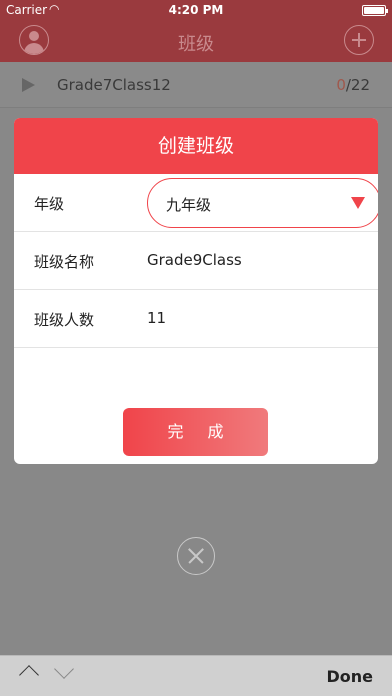 This screenshot has width=392, height=696. What do you see at coordinates (195, 432) in the screenshot?
I see `done-button: 完成` at bounding box center [195, 432].